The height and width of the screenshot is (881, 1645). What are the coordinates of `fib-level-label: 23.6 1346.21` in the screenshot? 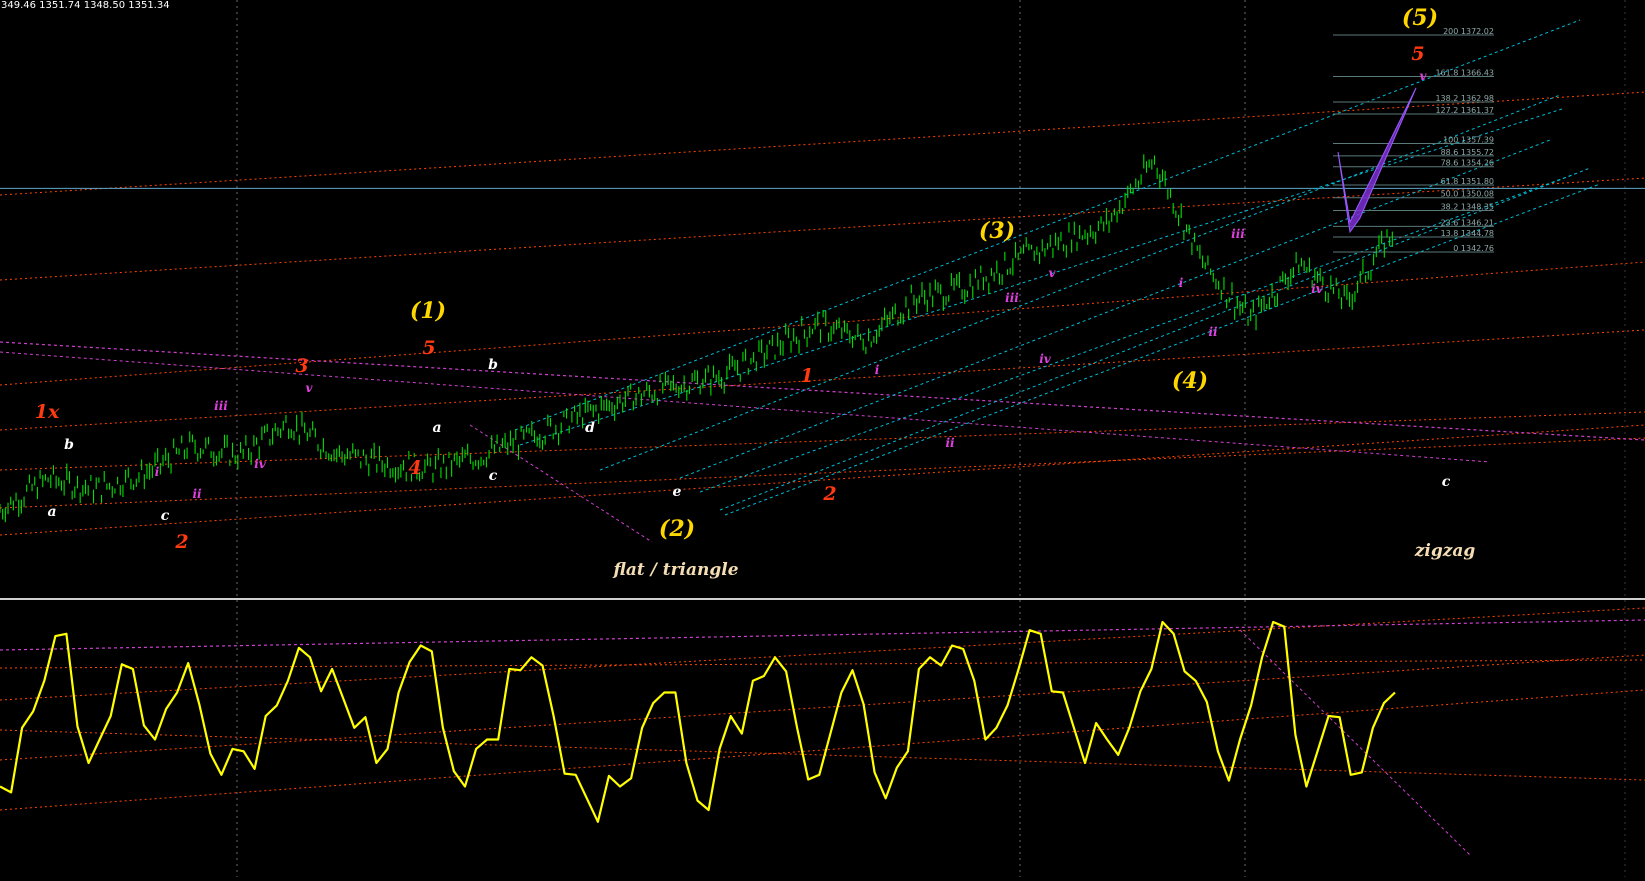 It's located at (1467, 222).